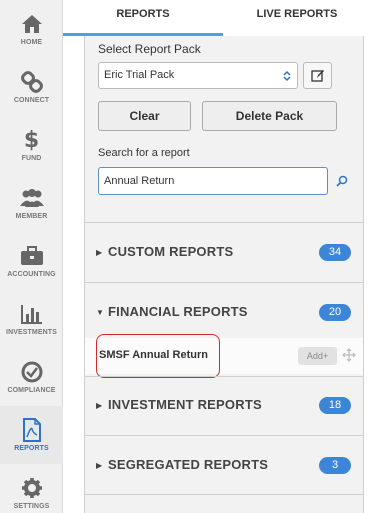 The image size is (371, 513). I want to click on nav-item-compliance: COMPLIANCE, so click(31, 377).